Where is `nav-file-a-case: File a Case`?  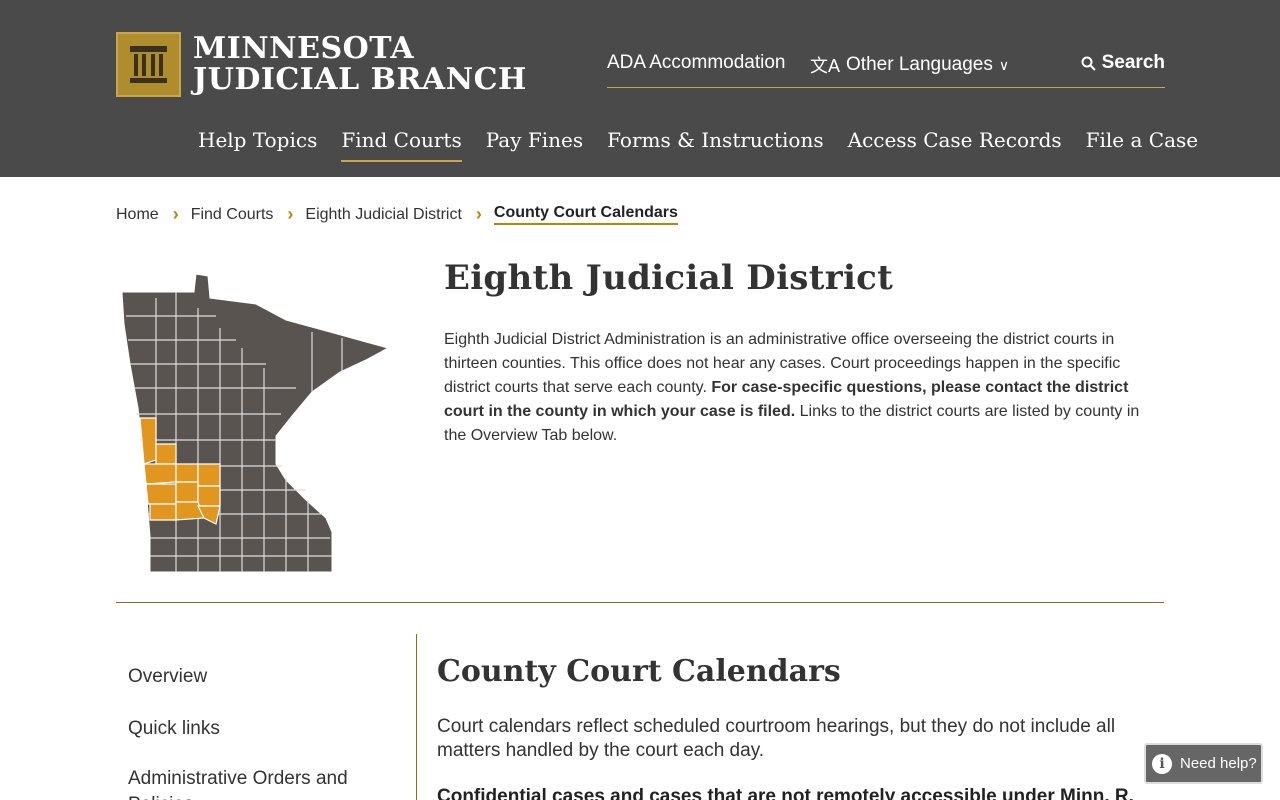 nav-file-a-case: File a Case is located at coordinates (1142, 145).